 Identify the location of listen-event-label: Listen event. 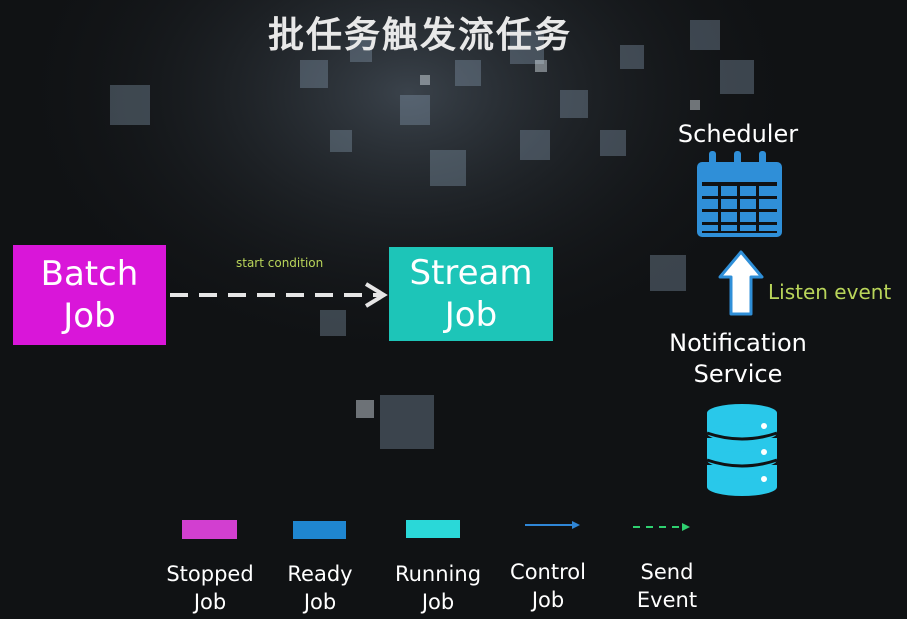
(830, 292).